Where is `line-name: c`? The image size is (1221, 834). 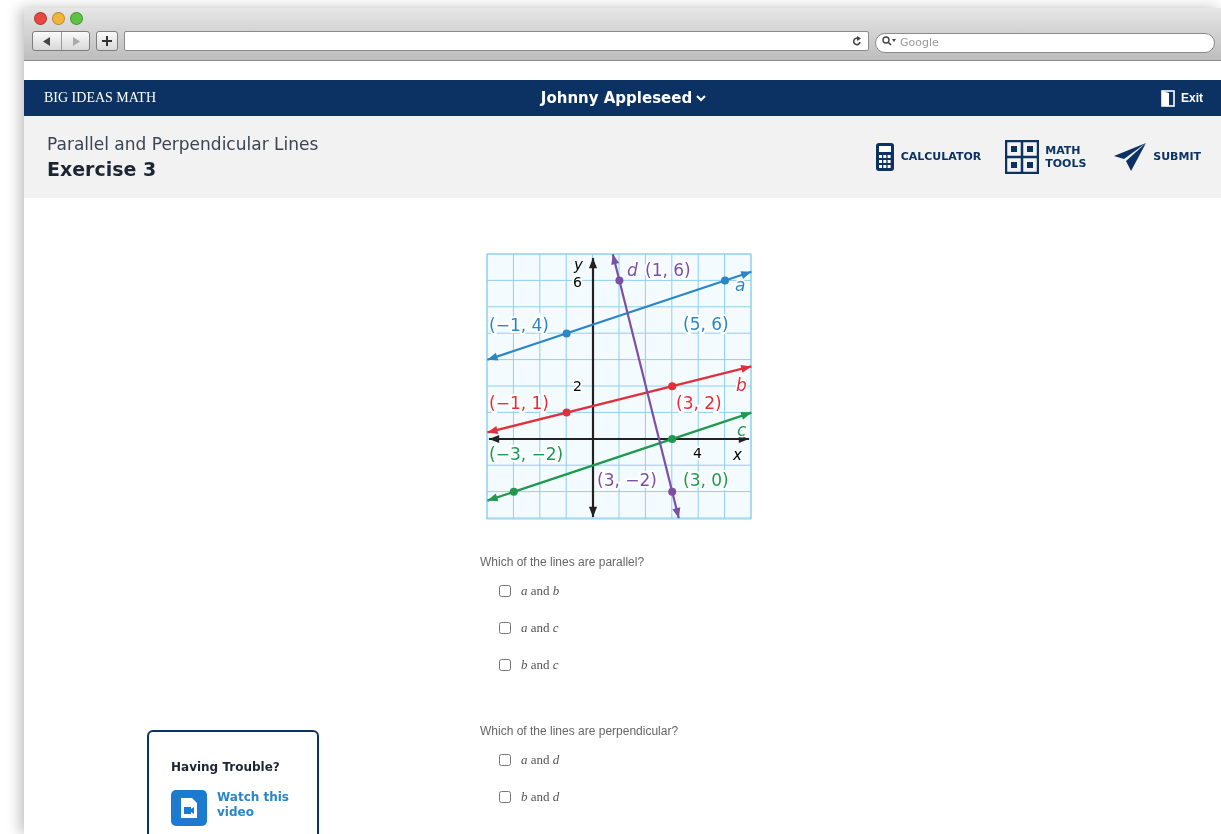 line-name: c is located at coordinates (742, 430).